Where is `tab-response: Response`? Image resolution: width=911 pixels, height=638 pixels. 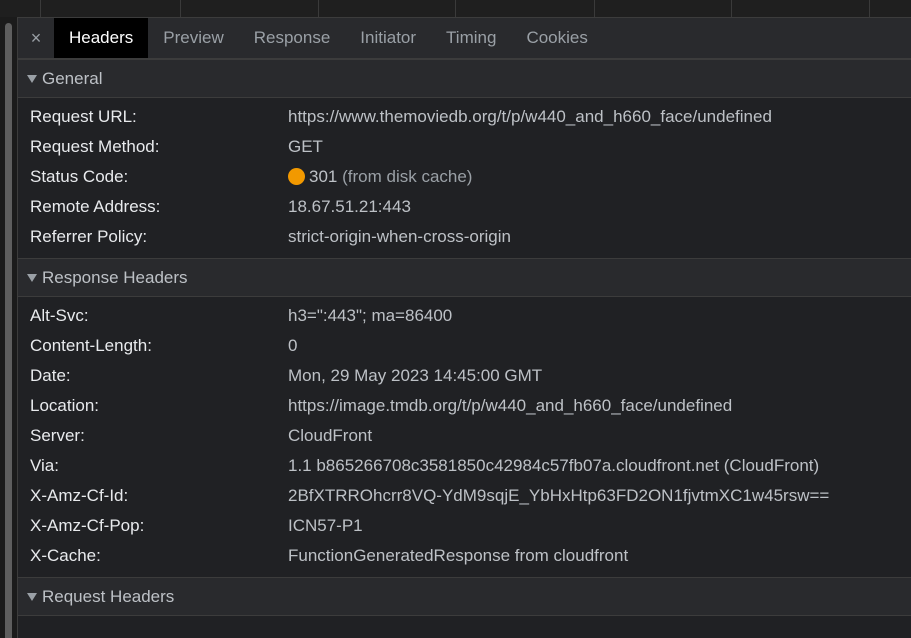
tab-response: Response is located at coordinates (292, 38).